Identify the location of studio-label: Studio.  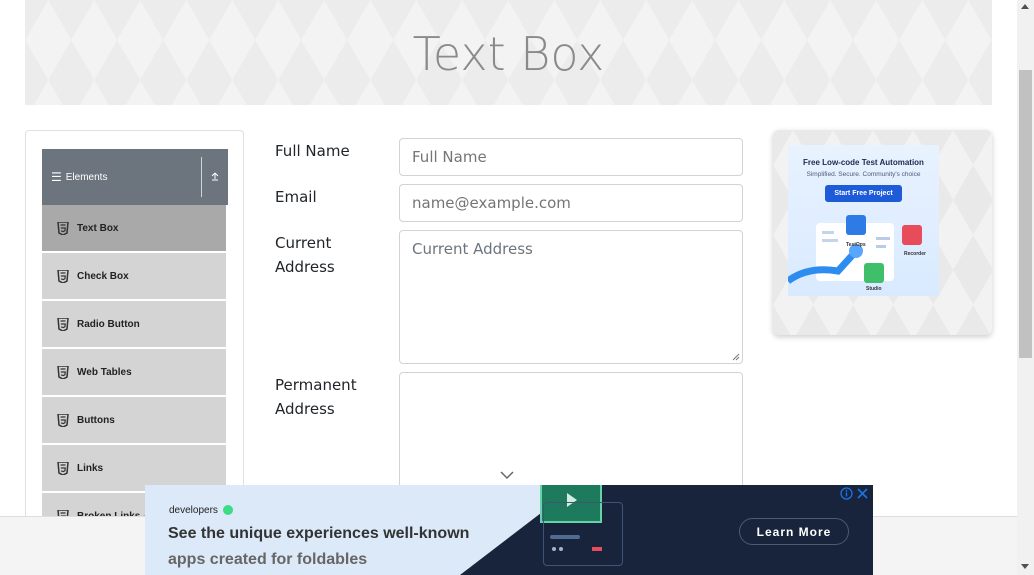
(874, 289).